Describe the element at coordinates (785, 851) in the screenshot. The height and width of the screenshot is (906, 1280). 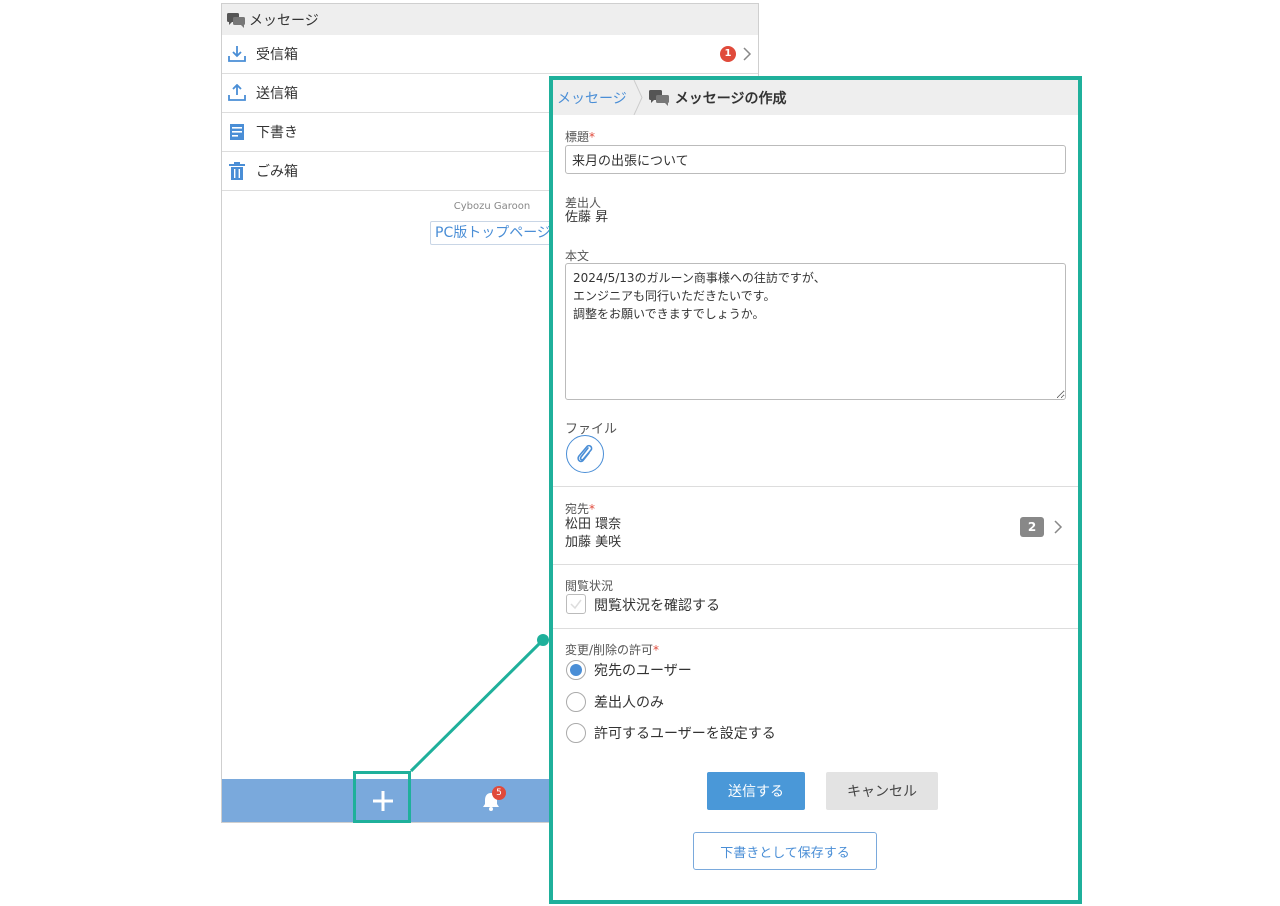
I see `save-draft-button: 下書きとして保存する` at that location.